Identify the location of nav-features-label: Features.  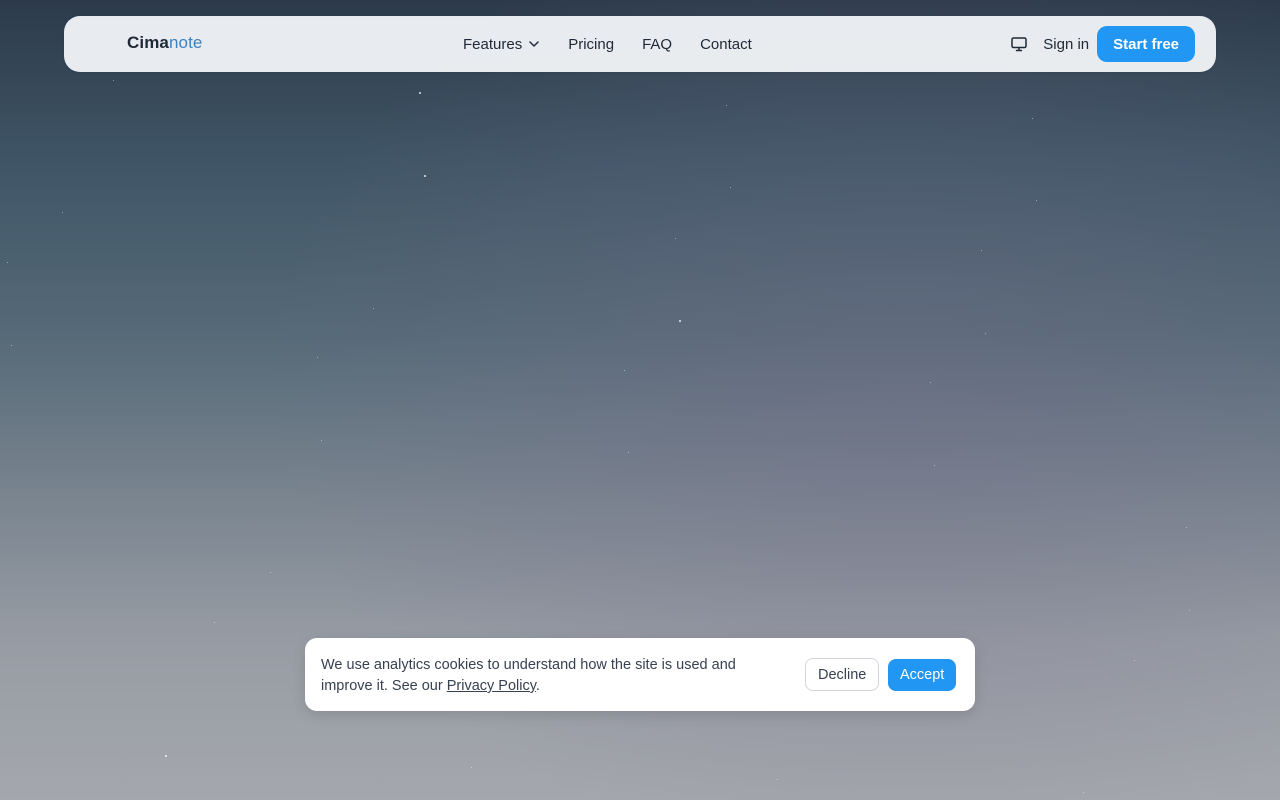
(493, 44).